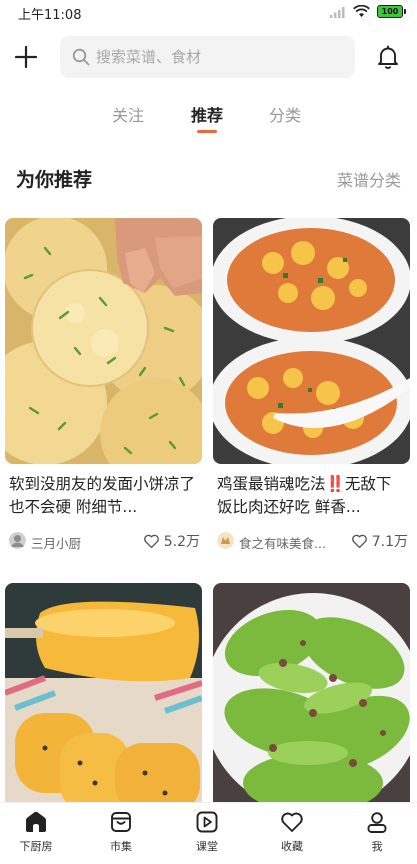 Image resolution: width=417 pixels, height=864 pixels. What do you see at coordinates (207, 846) in the screenshot?
I see `nav-classroom-label: 课堂` at bounding box center [207, 846].